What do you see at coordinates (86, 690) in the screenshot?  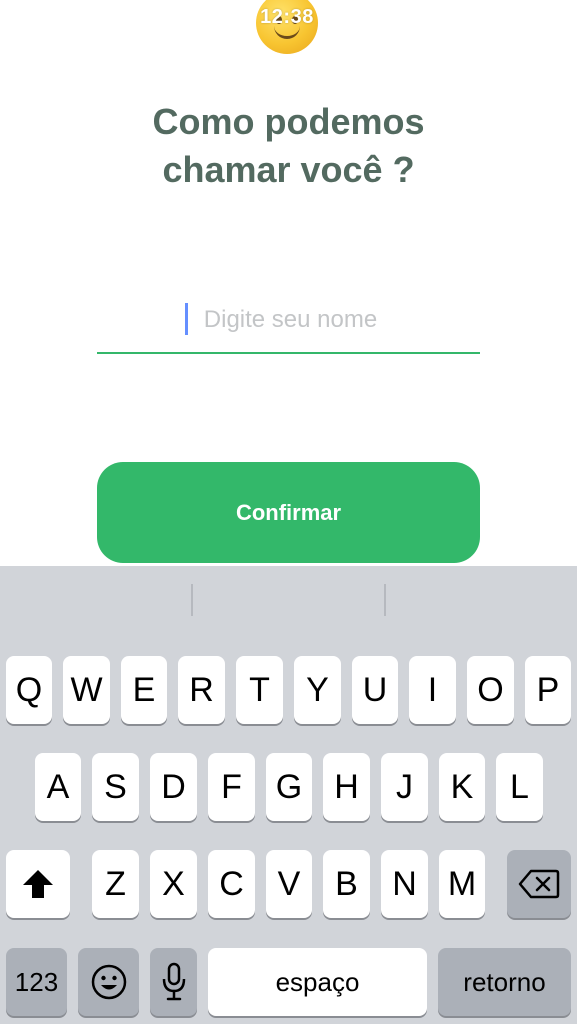 I see `key-w: W` at bounding box center [86, 690].